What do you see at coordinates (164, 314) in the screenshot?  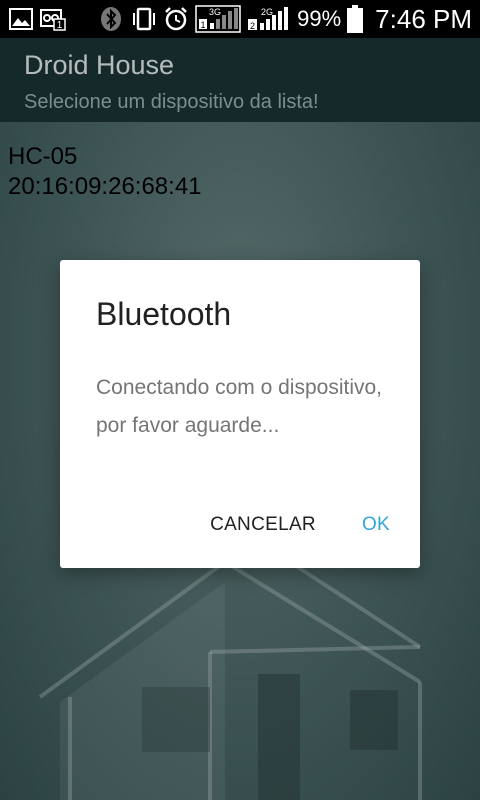 I see `dialog-title: Bluetooth` at bounding box center [164, 314].